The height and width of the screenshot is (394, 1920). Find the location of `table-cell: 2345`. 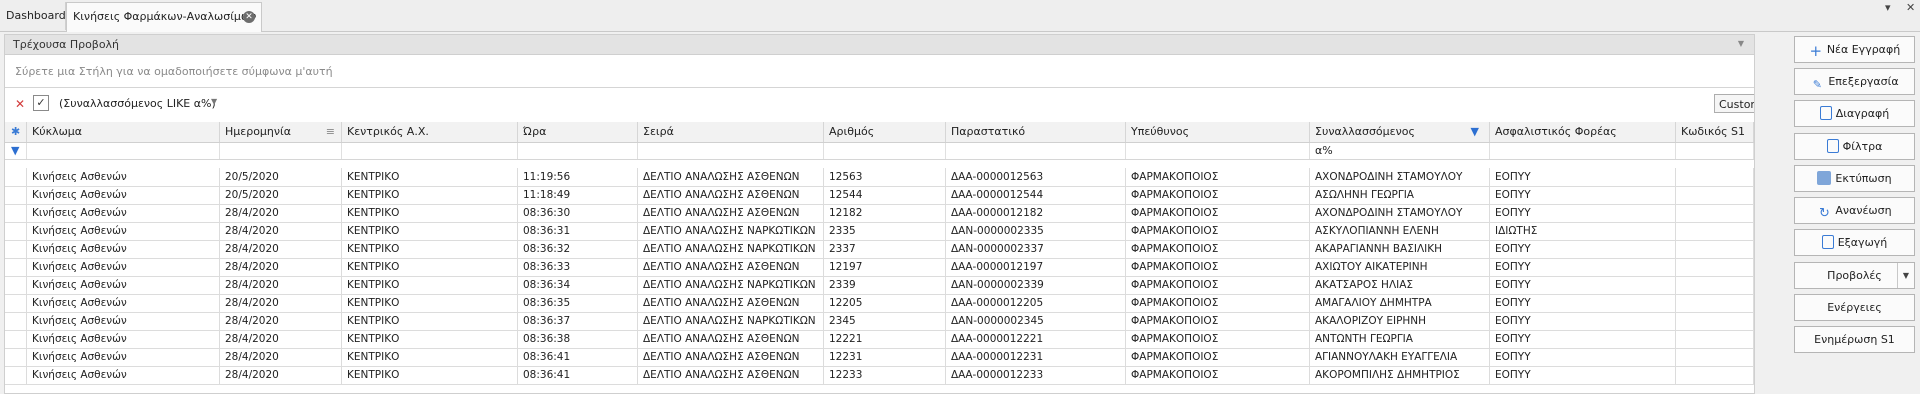

table-cell: 2345 is located at coordinates (885, 321).